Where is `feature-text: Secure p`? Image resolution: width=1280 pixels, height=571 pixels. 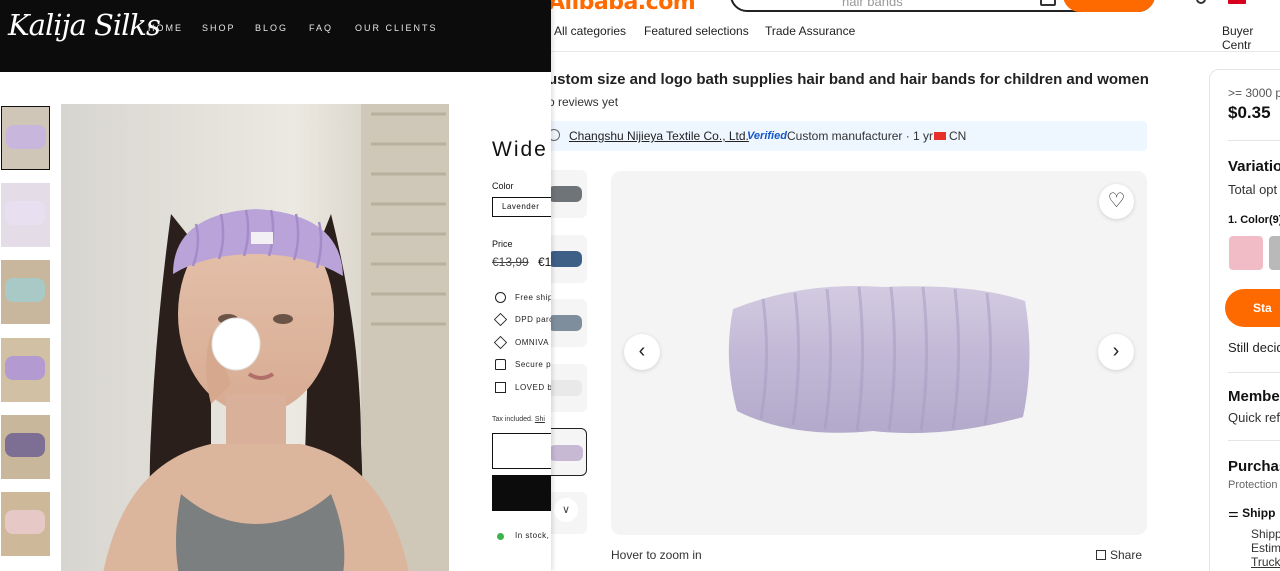
feature-text: Secure p is located at coordinates (533, 364).